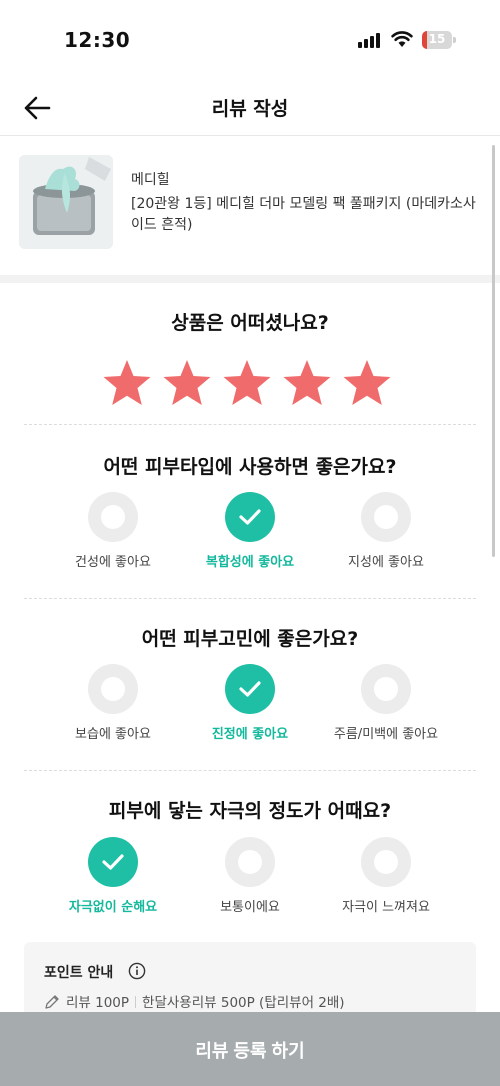 The height and width of the screenshot is (1086, 500). I want to click on page-title: 리뷰 작성, so click(250, 109).